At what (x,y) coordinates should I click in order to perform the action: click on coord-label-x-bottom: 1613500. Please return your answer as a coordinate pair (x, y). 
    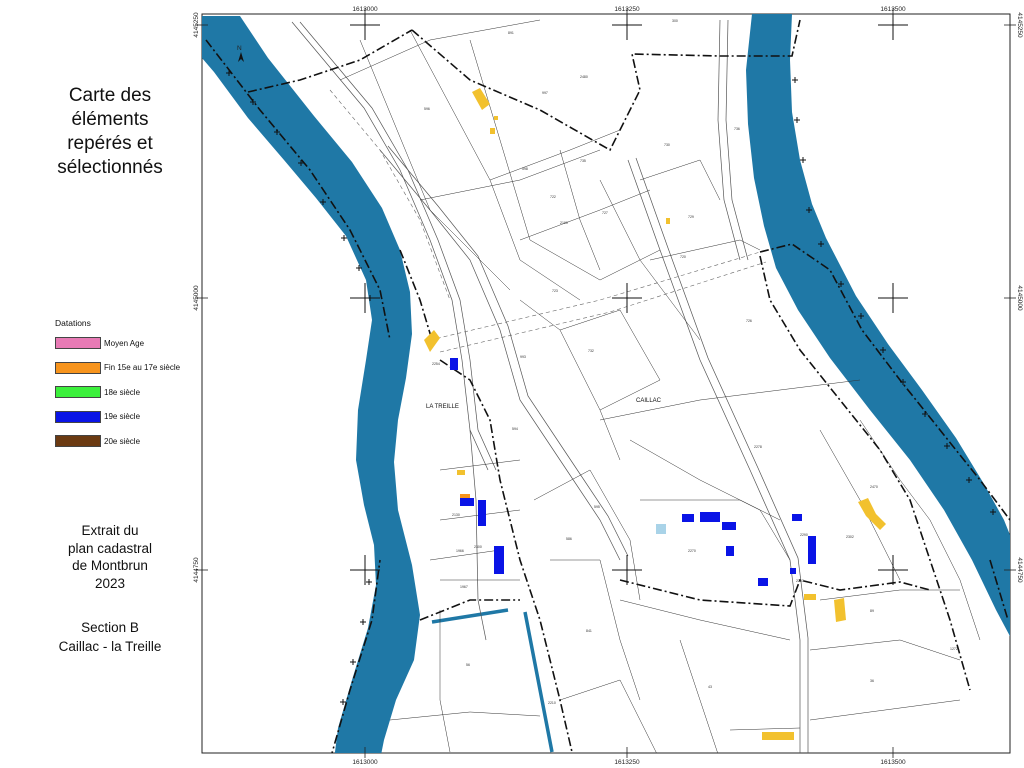
    Looking at the image, I should click on (893, 762).